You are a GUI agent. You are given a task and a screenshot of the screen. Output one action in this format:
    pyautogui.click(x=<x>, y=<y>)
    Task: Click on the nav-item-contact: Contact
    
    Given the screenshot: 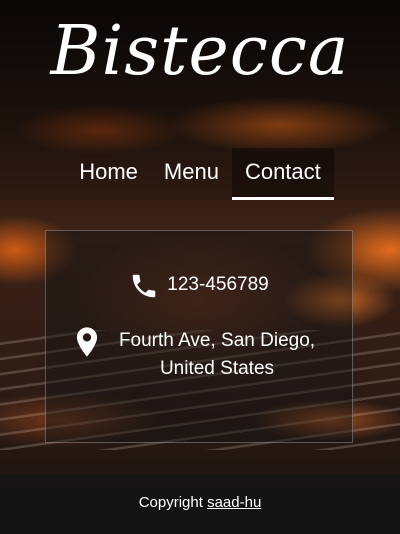 What is the action you would take?
    pyautogui.click(x=282, y=174)
    